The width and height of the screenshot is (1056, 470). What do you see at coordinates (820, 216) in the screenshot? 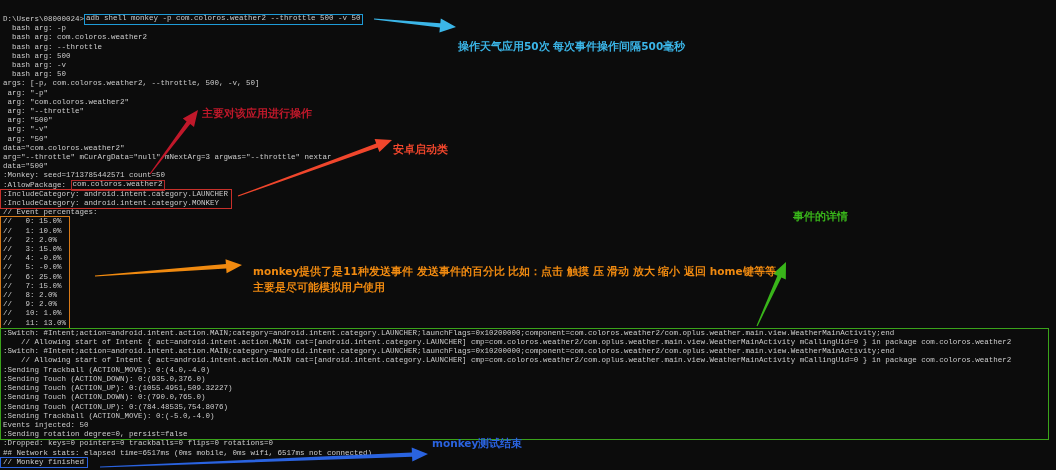
I see `annotation-label: 事件的详情` at bounding box center [820, 216].